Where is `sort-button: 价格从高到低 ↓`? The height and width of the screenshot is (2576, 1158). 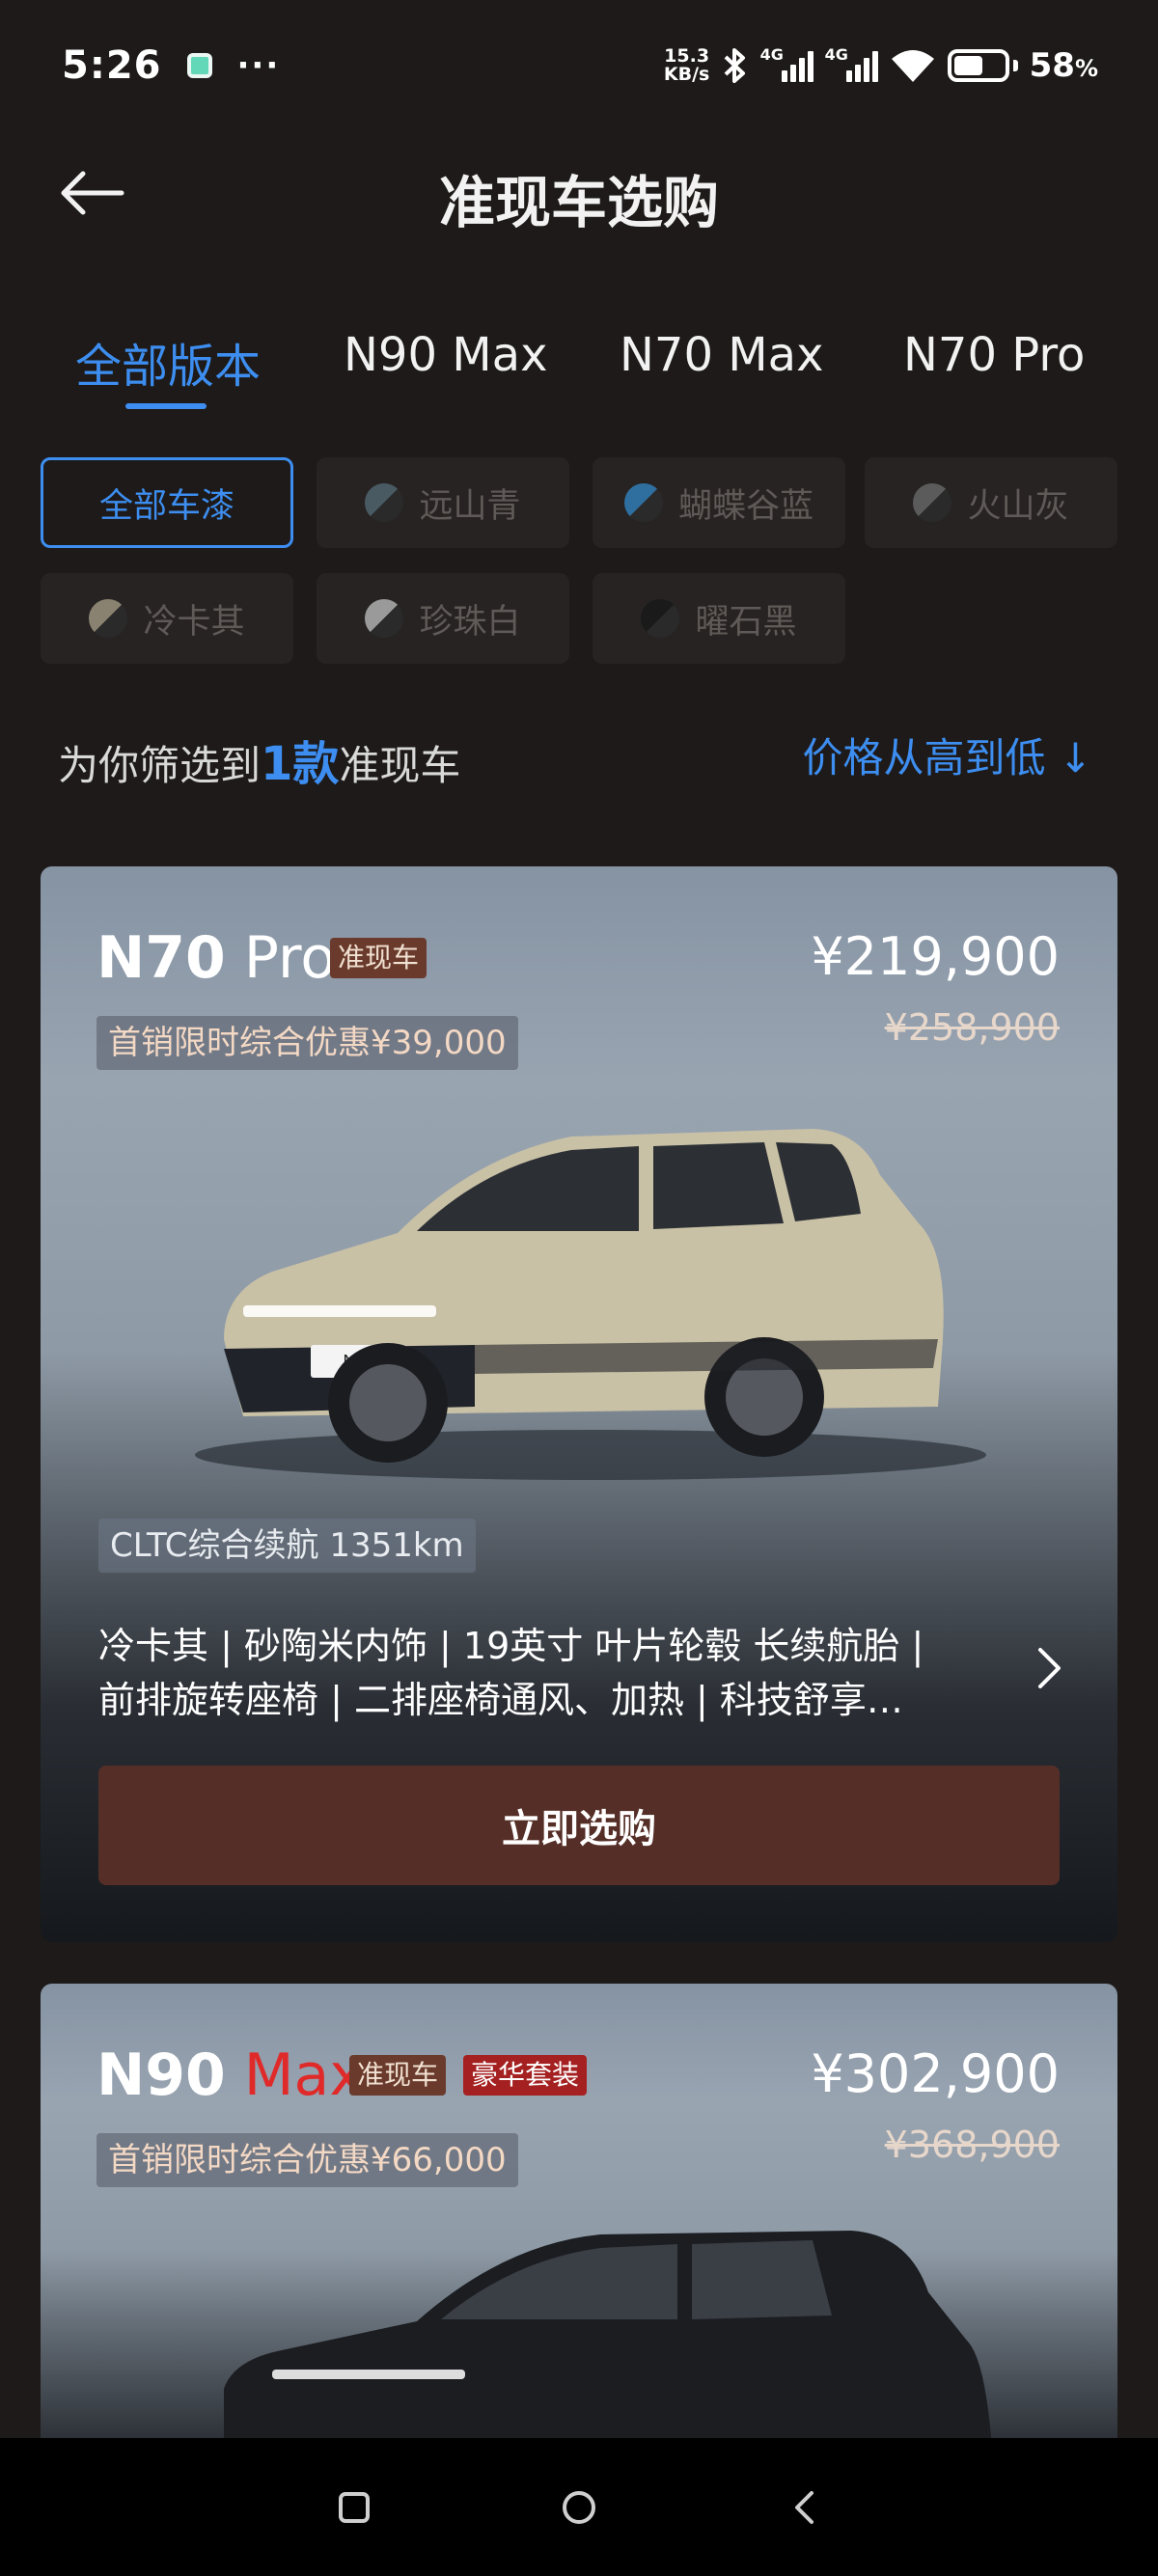
sort-button: 价格从高到低 ↓ is located at coordinates (947, 755).